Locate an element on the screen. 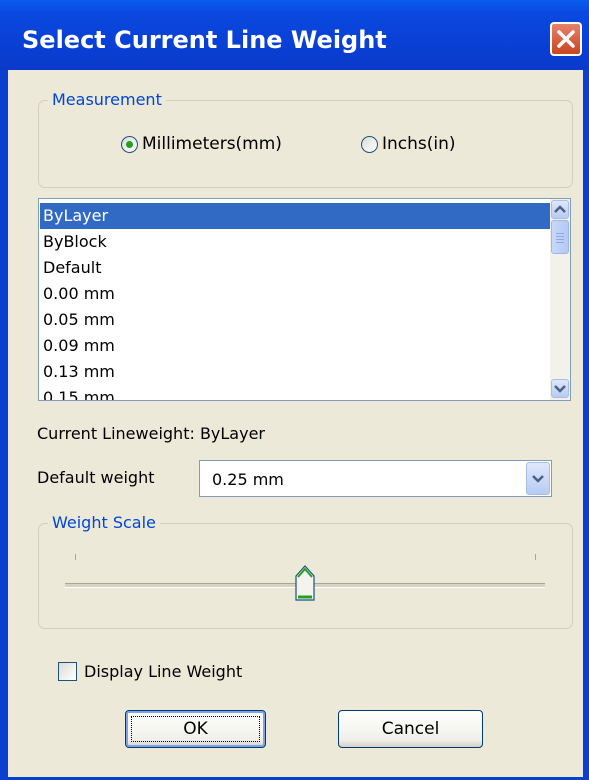  focus-ring is located at coordinates (195, 729).